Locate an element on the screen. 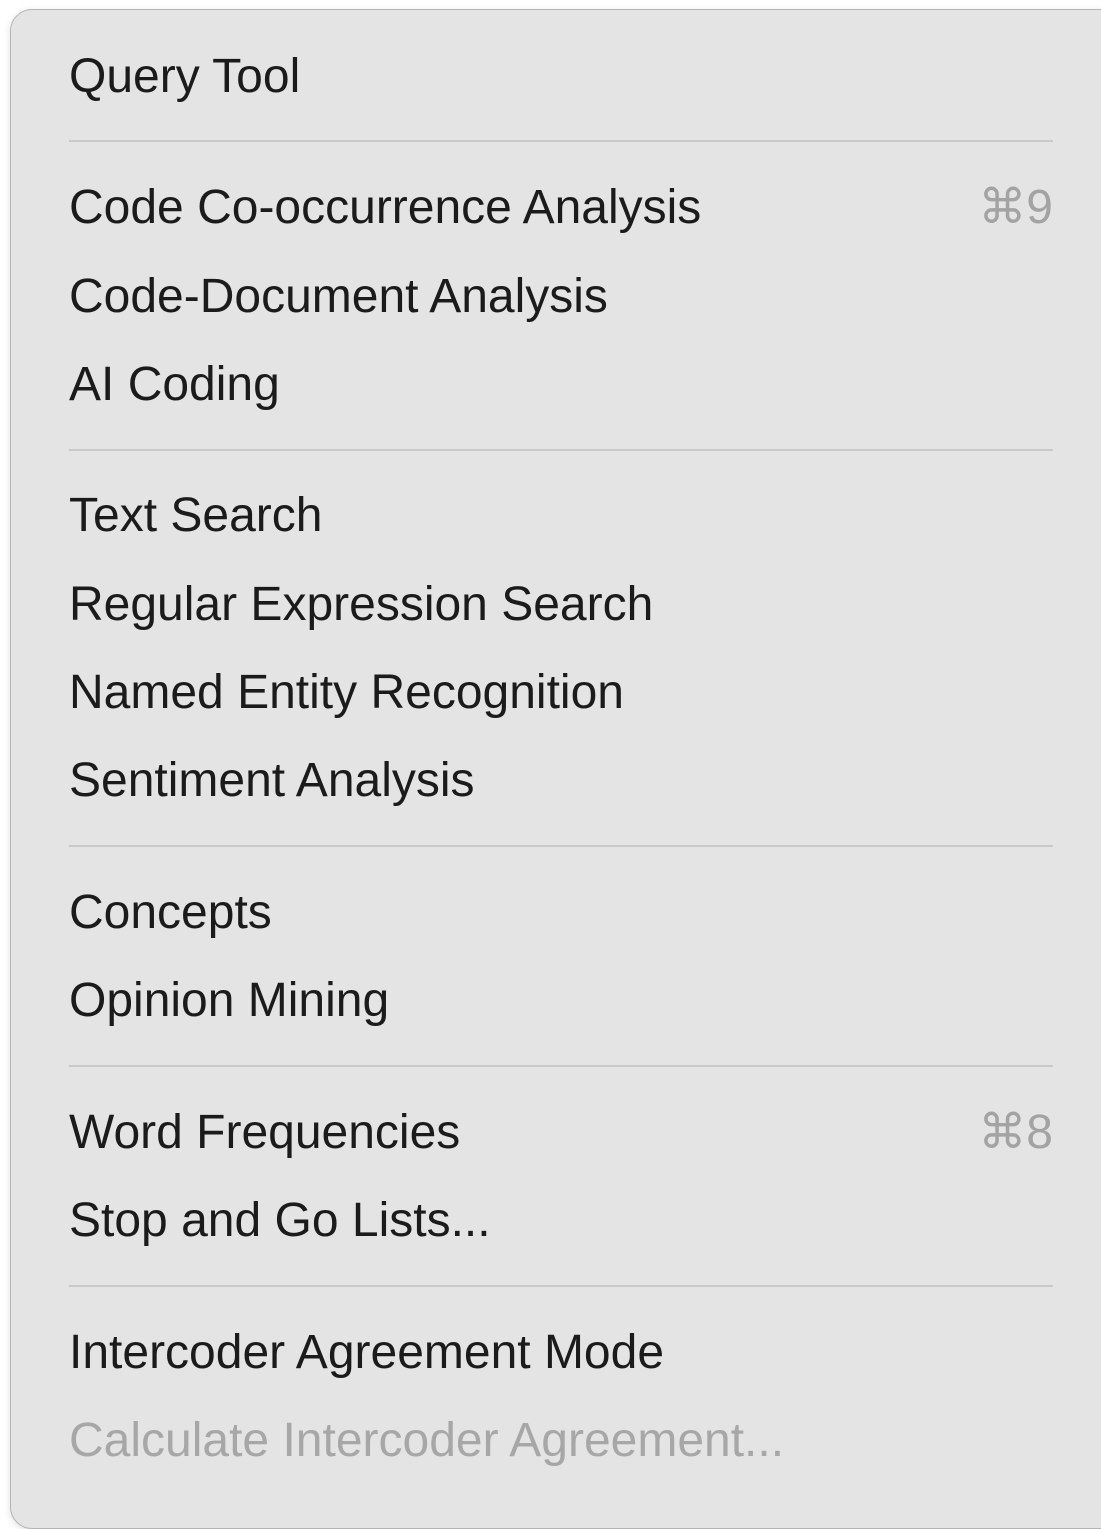  menu-item-label: Named Entity Recognition is located at coordinates (346, 692).